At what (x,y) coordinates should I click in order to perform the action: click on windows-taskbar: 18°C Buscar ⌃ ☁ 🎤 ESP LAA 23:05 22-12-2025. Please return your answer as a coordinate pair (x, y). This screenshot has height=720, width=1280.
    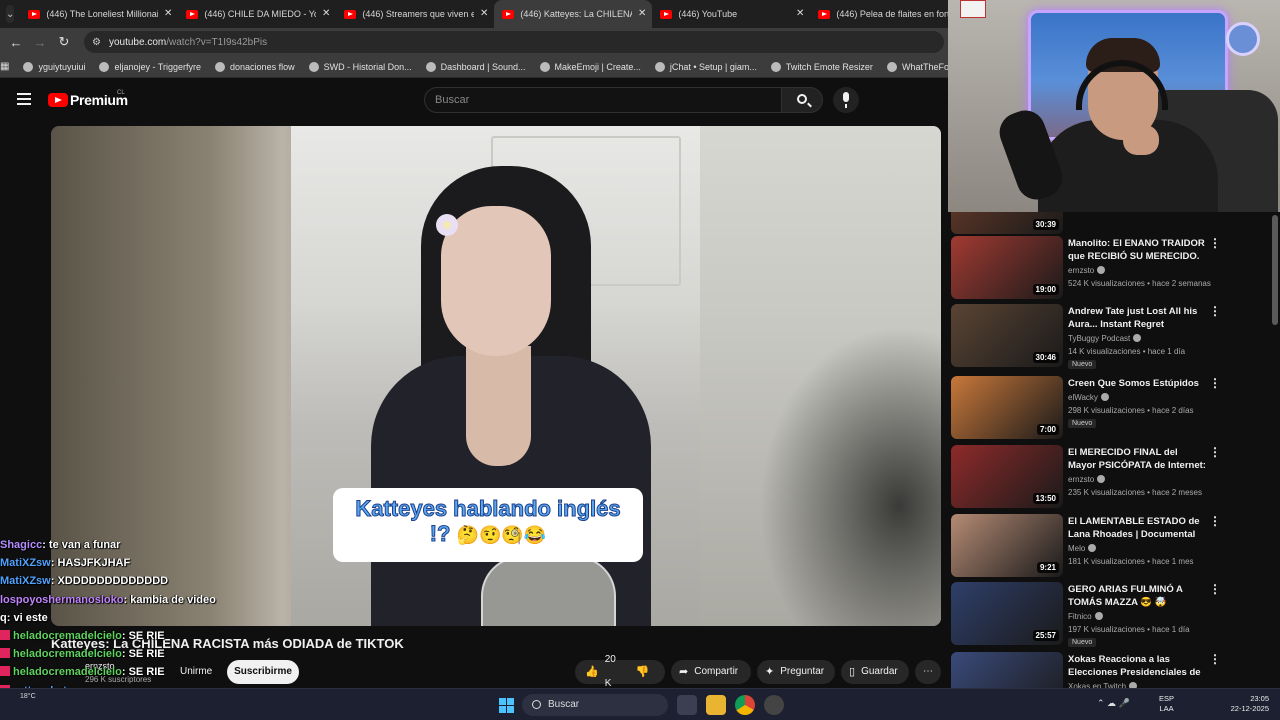
    Looking at the image, I should click on (640, 704).